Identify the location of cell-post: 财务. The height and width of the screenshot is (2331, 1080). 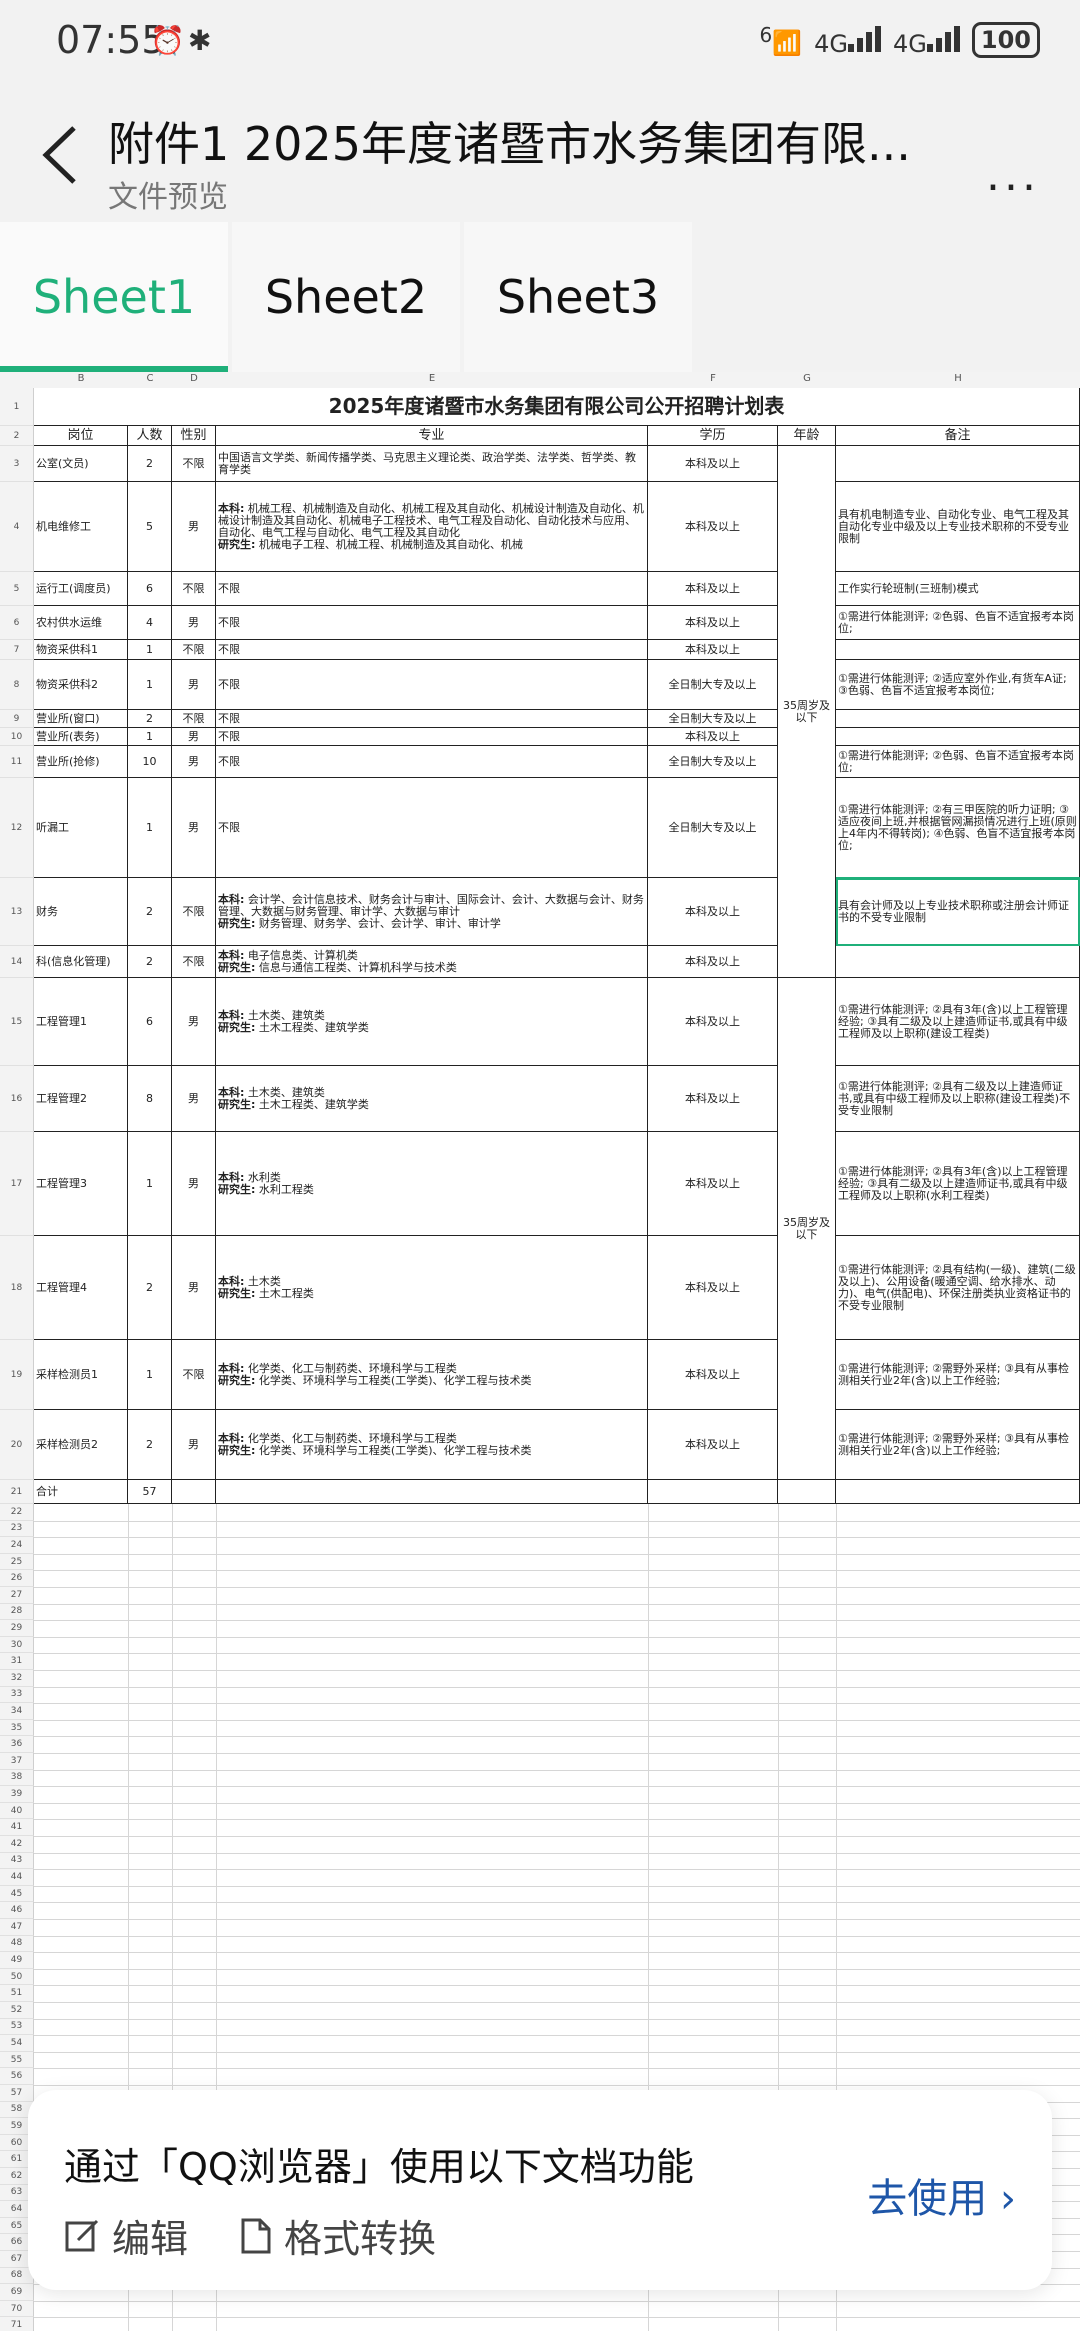
(81, 912).